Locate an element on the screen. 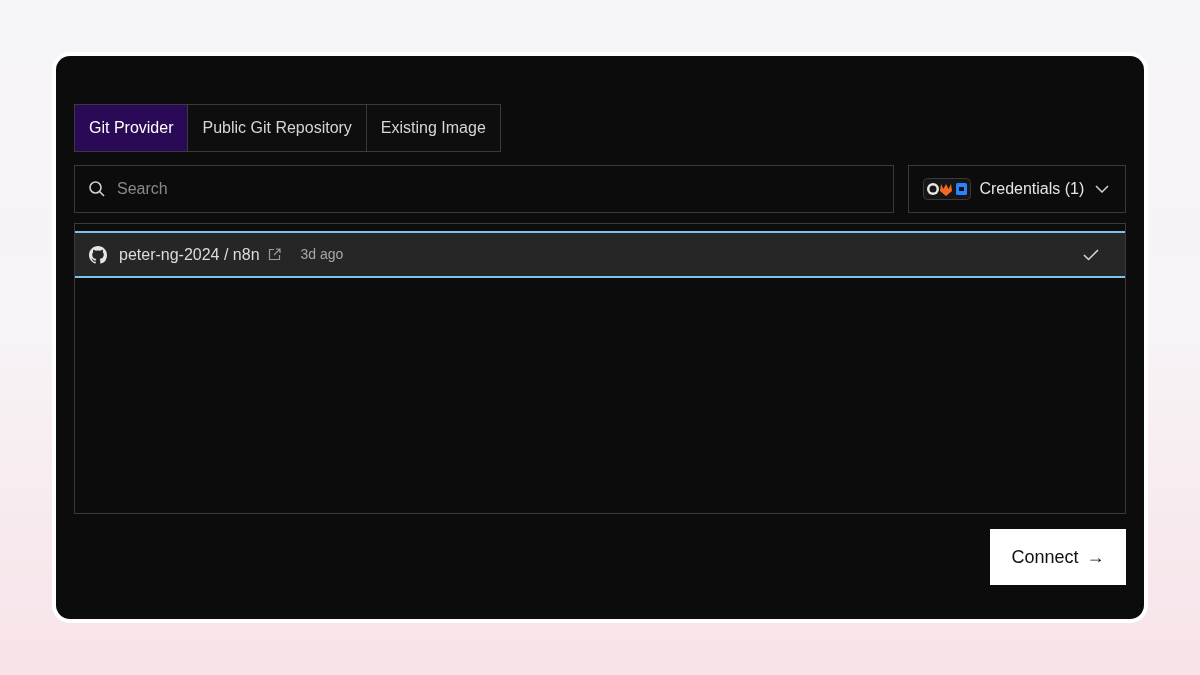 The height and width of the screenshot is (675, 1200). provider-logos-icon is located at coordinates (947, 189).